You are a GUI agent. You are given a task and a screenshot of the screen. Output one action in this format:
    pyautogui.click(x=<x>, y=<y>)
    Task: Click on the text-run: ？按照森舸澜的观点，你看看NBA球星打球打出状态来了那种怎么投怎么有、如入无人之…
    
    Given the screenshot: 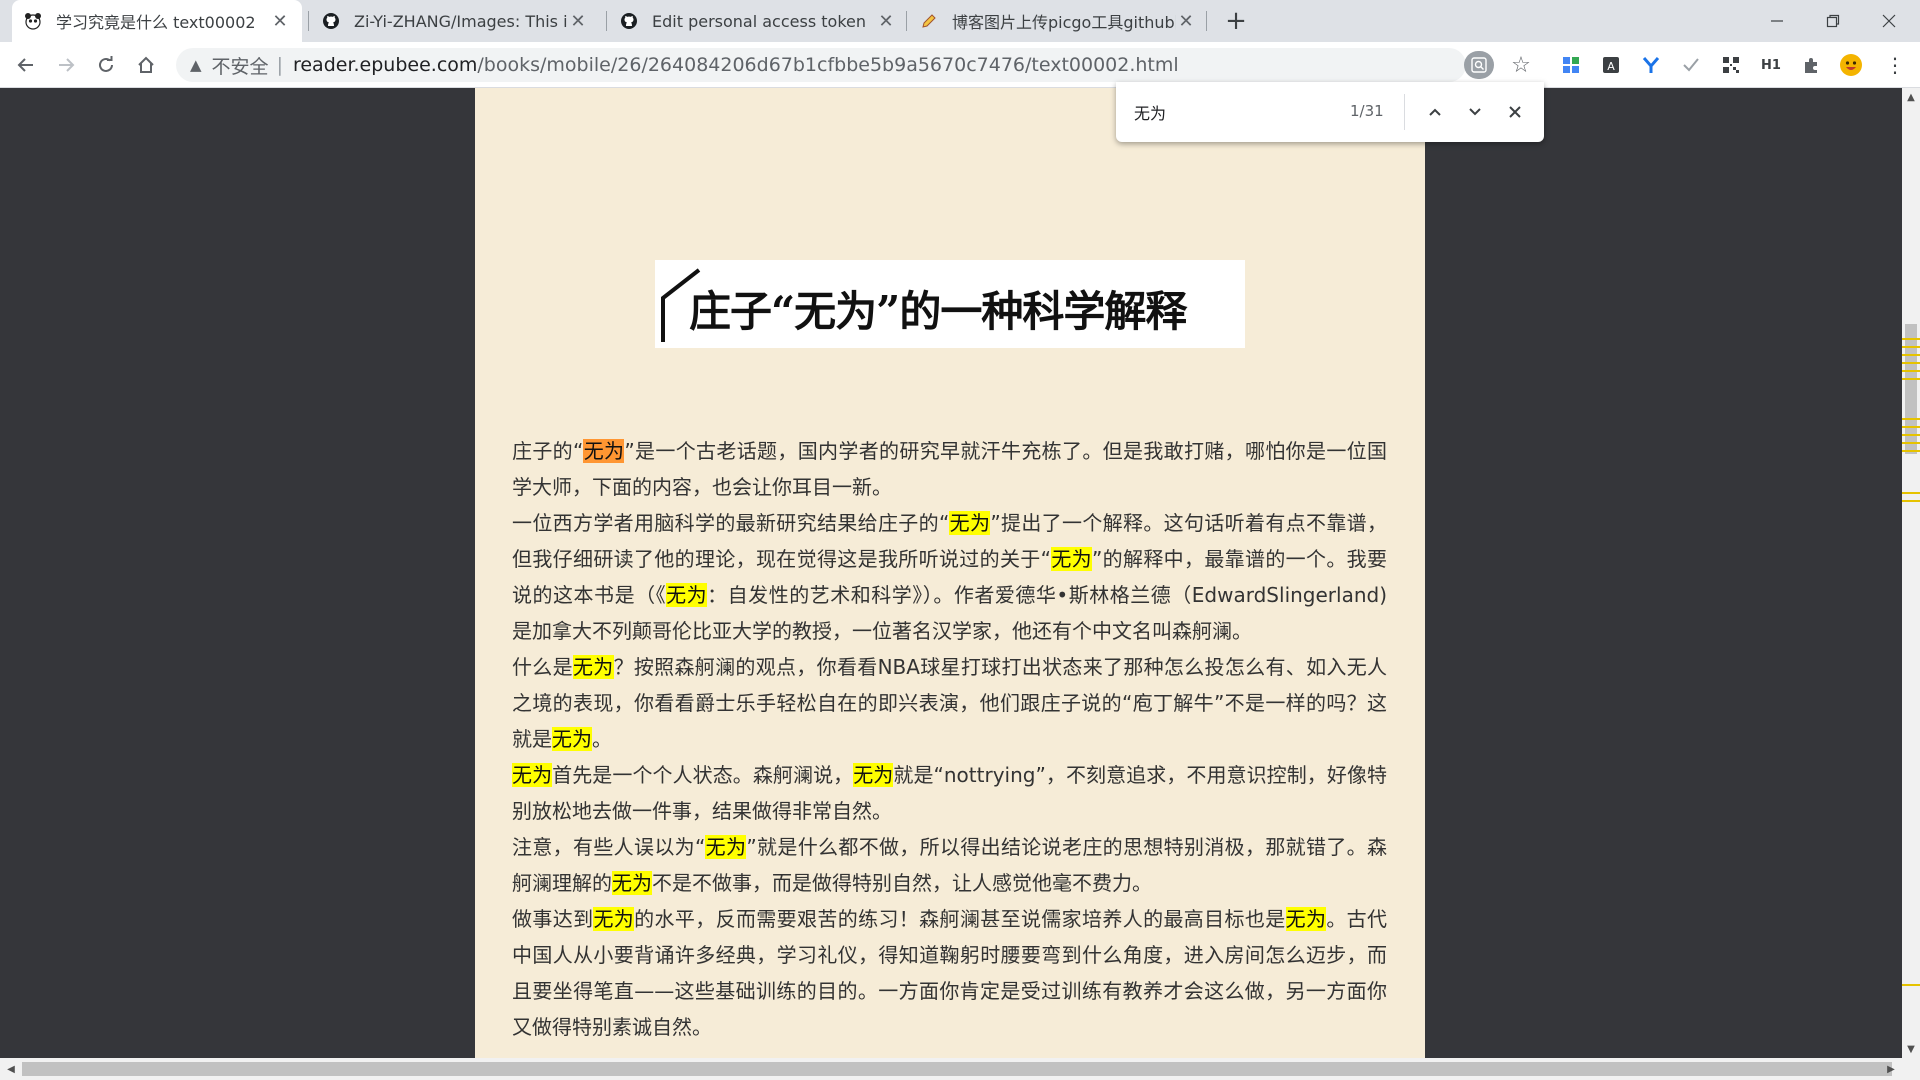 What is the action you would take?
    pyautogui.click(x=950, y=703)
    